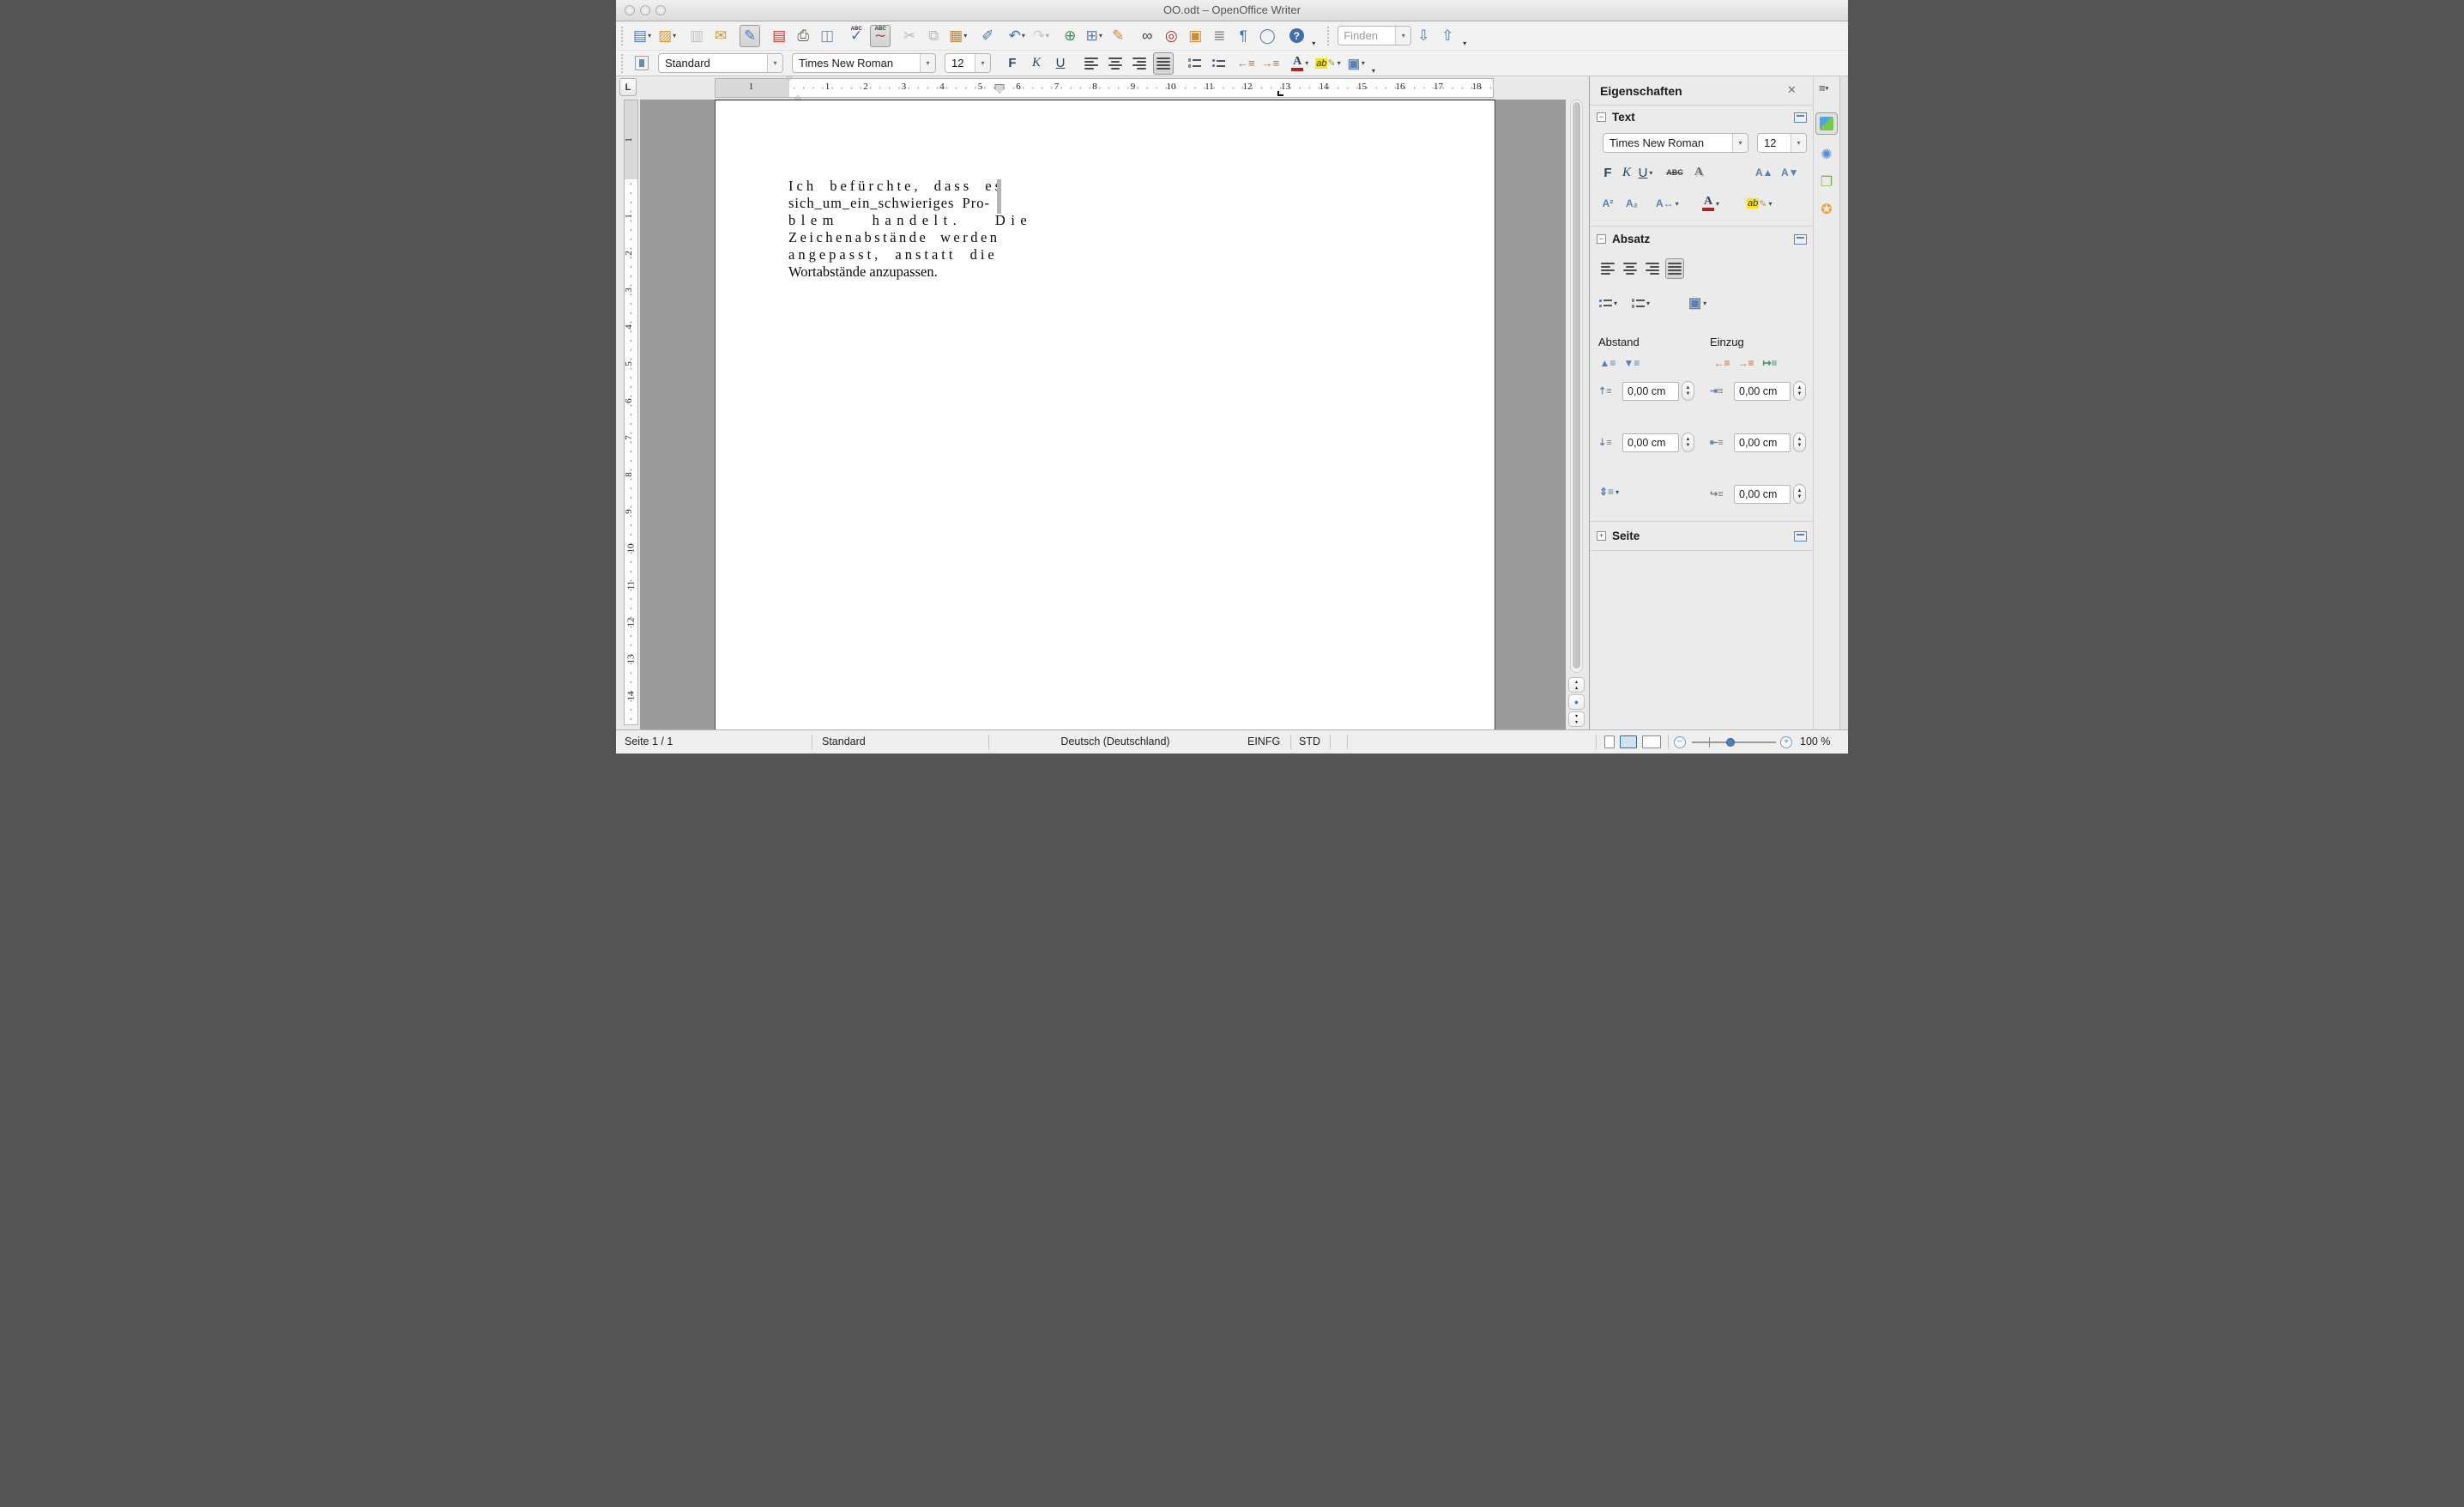 The width and height of the screenshot is (2464, 1507). I want to click on sidebar-highlight-button: ab ✎ ▾, so click(1759, 203).